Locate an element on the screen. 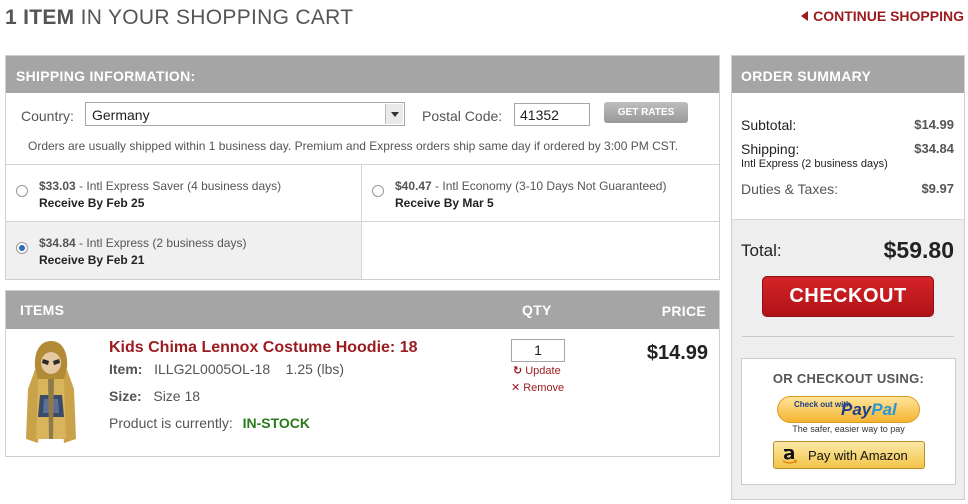 This screenshot has height=504, width=968. duties-label: Duties & Taxes: is located at coordinates (790, 189).